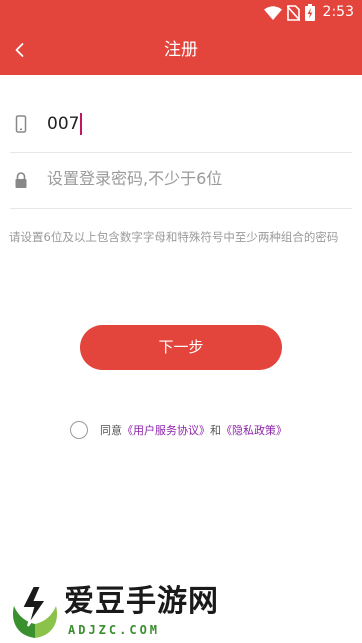 This screenshot has height=643, width=362. Describe the element at coordinates (114, 630) in the screenshot. I see `watermark-subtitle: ADJZC.COM` at that location.